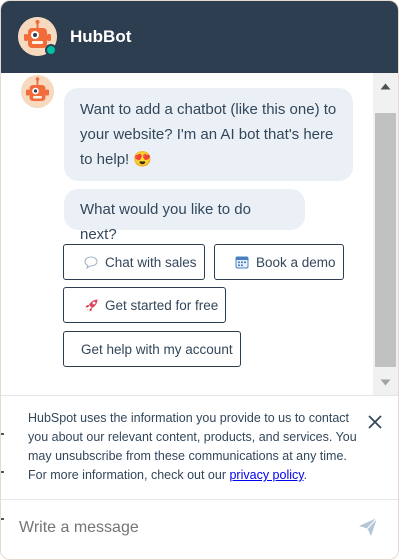  Describe the element at coordinates (37, 91) in the screenshot. I see `bot-avatar-robot-icon` at that location.